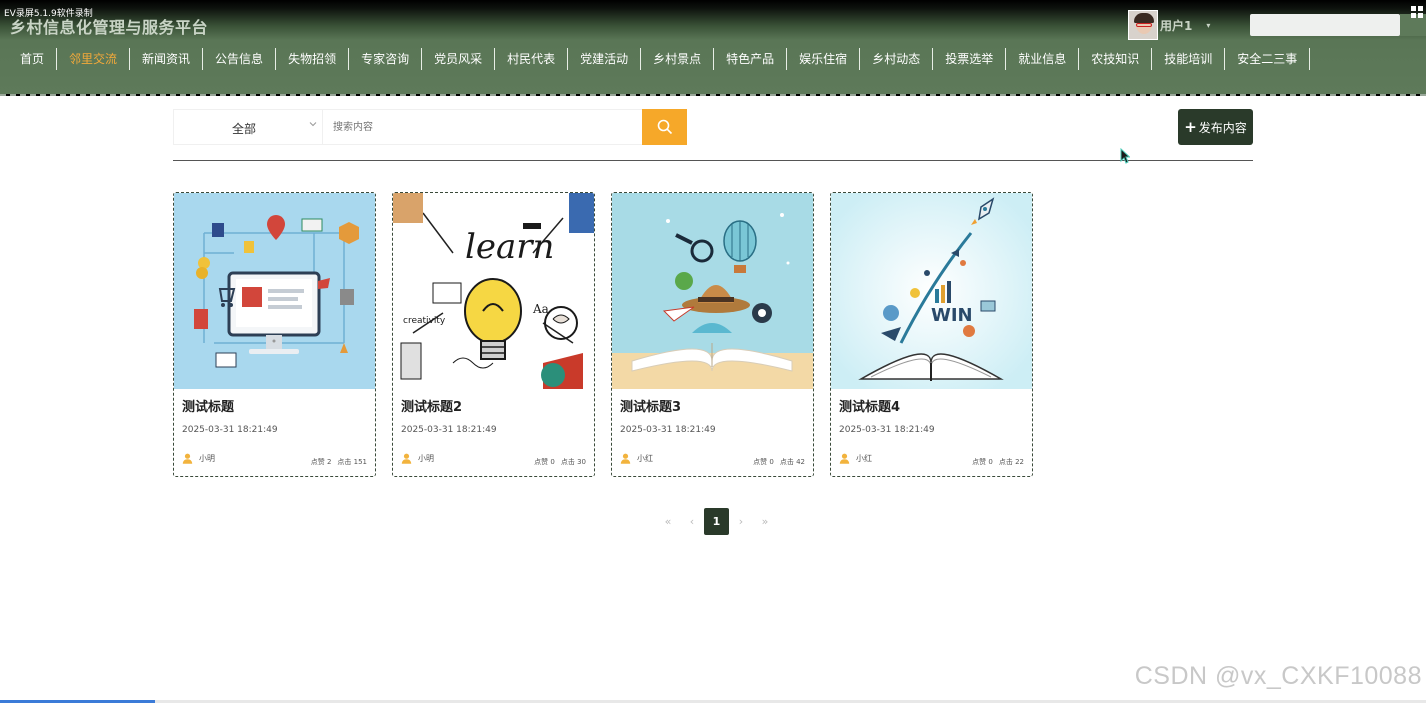 The image size is (1426, 703). I want to click on search-bar: 全部 + 发布内容, so click(713, 127).